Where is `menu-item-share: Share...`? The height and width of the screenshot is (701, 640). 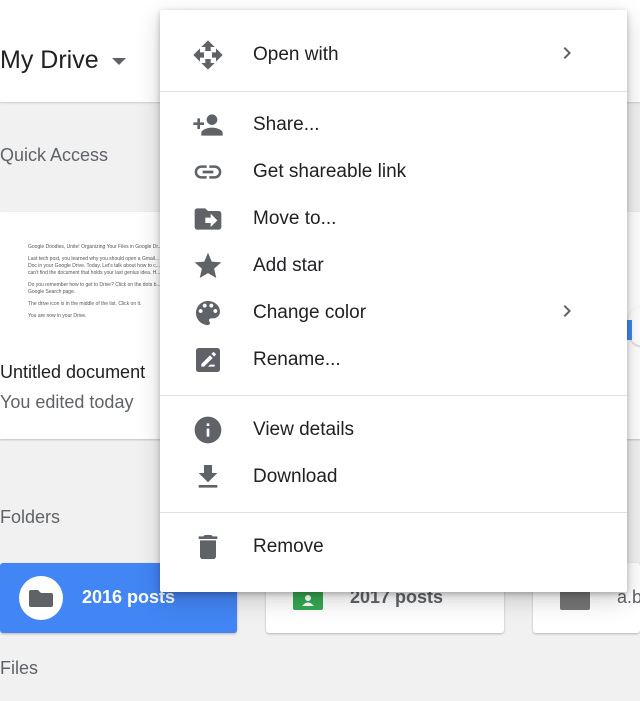 menu-item-share: Share... is located at coordinates (393, 125).